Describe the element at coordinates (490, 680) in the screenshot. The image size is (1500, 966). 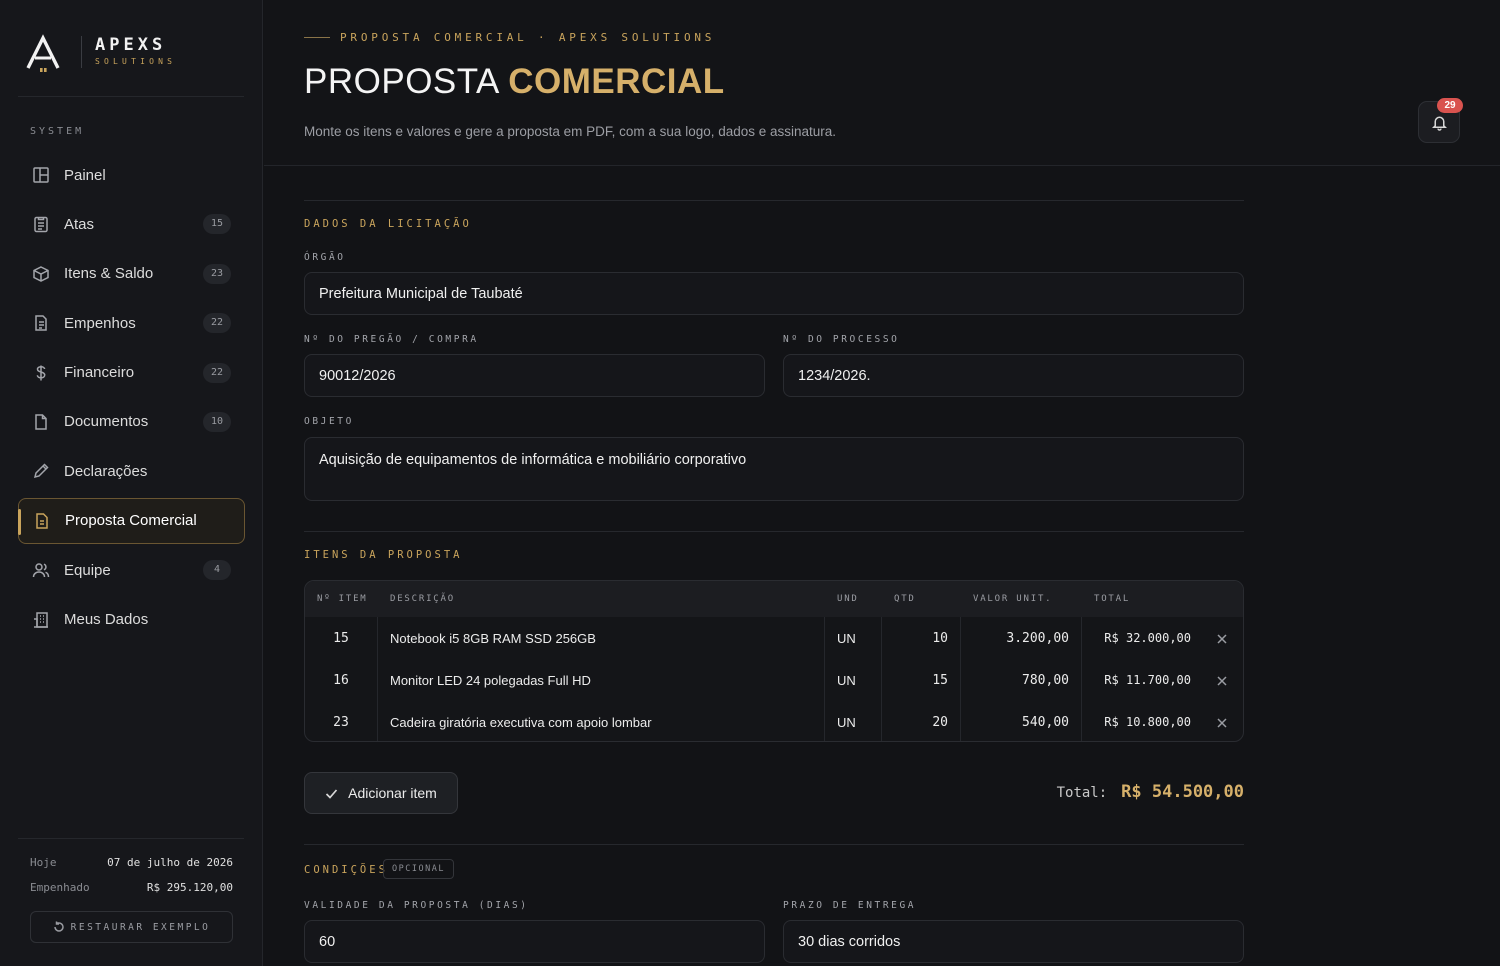
I see `item-description: Monitor LED 24 polegadas Full HD` at that location.